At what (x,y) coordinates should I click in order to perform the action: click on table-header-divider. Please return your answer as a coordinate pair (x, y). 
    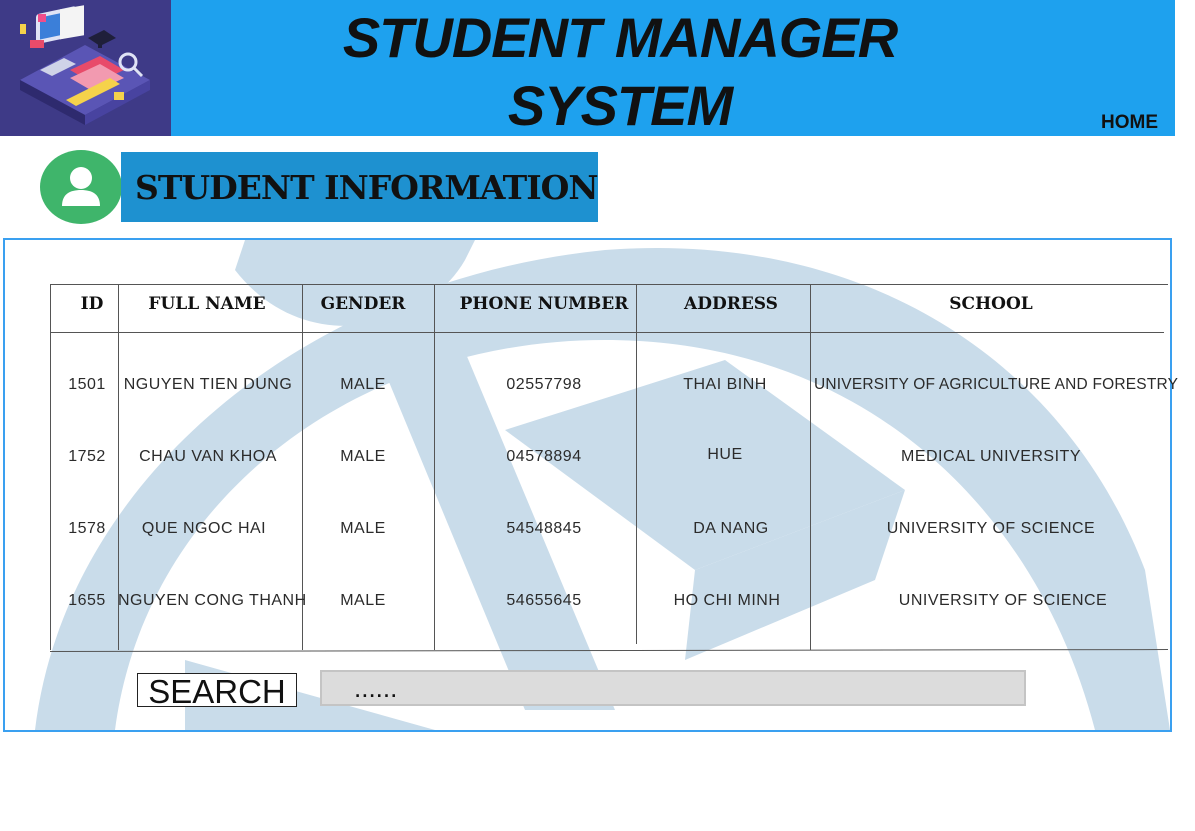
    Looking at the image, I should click on (607, 332).